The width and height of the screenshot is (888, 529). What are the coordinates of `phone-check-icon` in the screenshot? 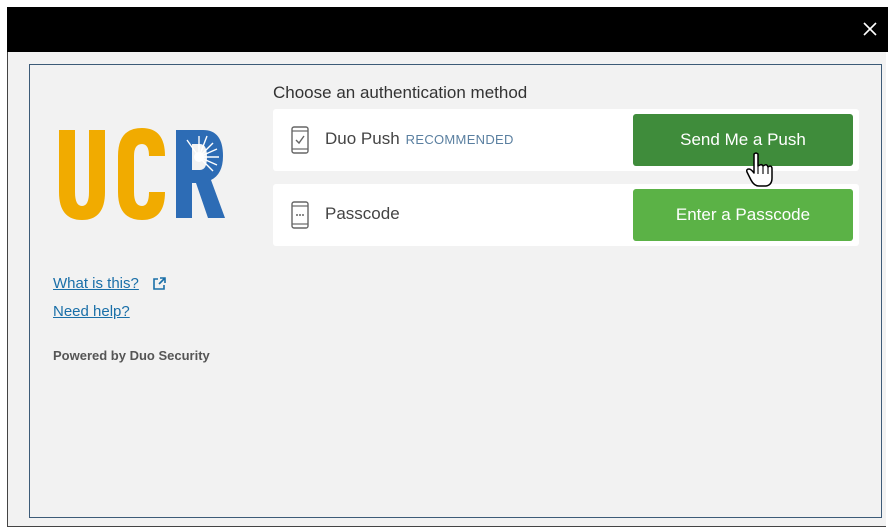 It's located at (300, 140).